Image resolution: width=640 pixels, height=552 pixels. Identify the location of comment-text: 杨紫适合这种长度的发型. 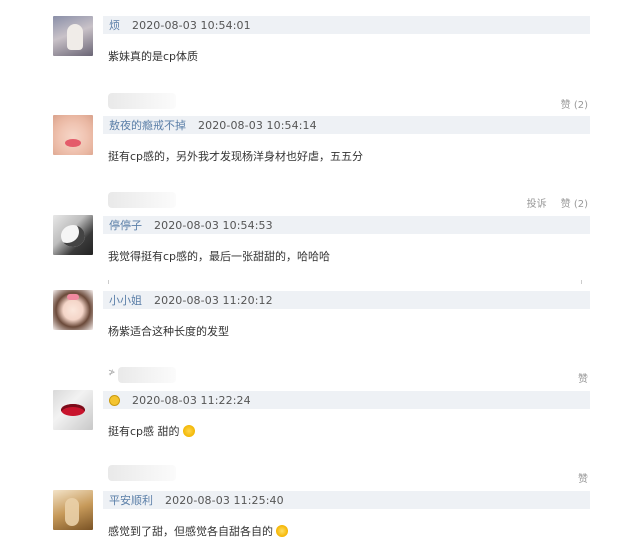
(168, 331).